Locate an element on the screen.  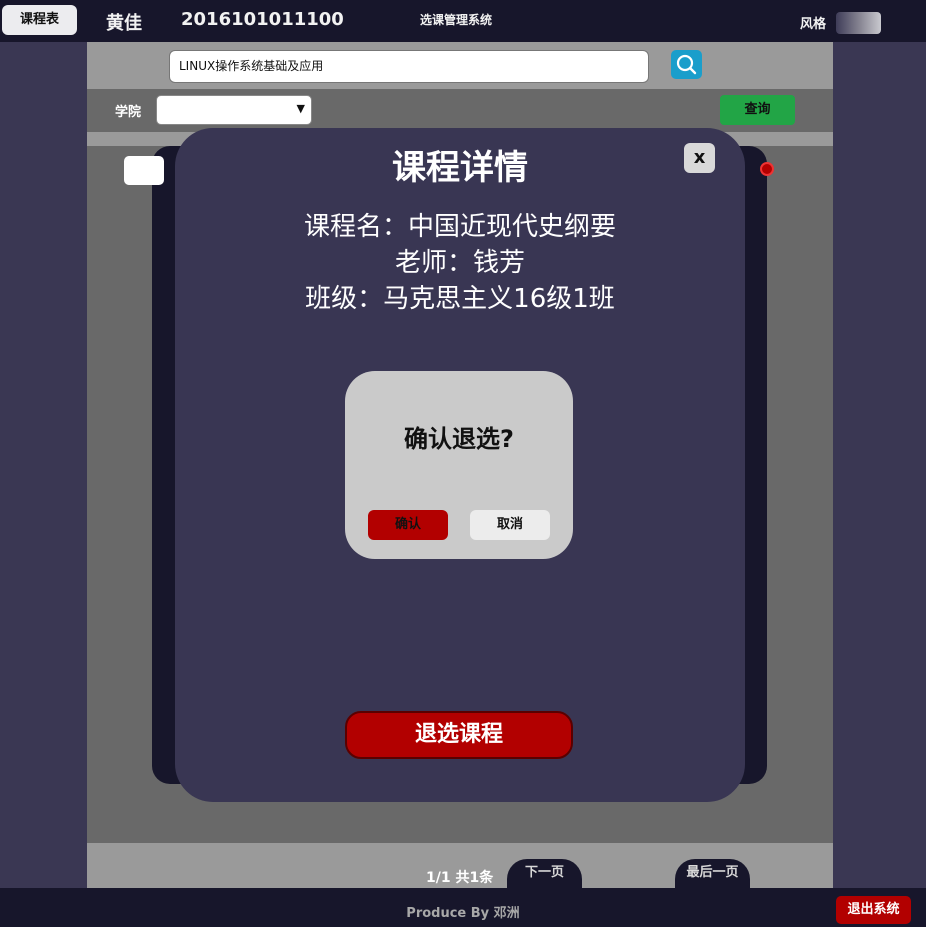
drop-course-button: 退选课程 is located at coordinates (459, 735).